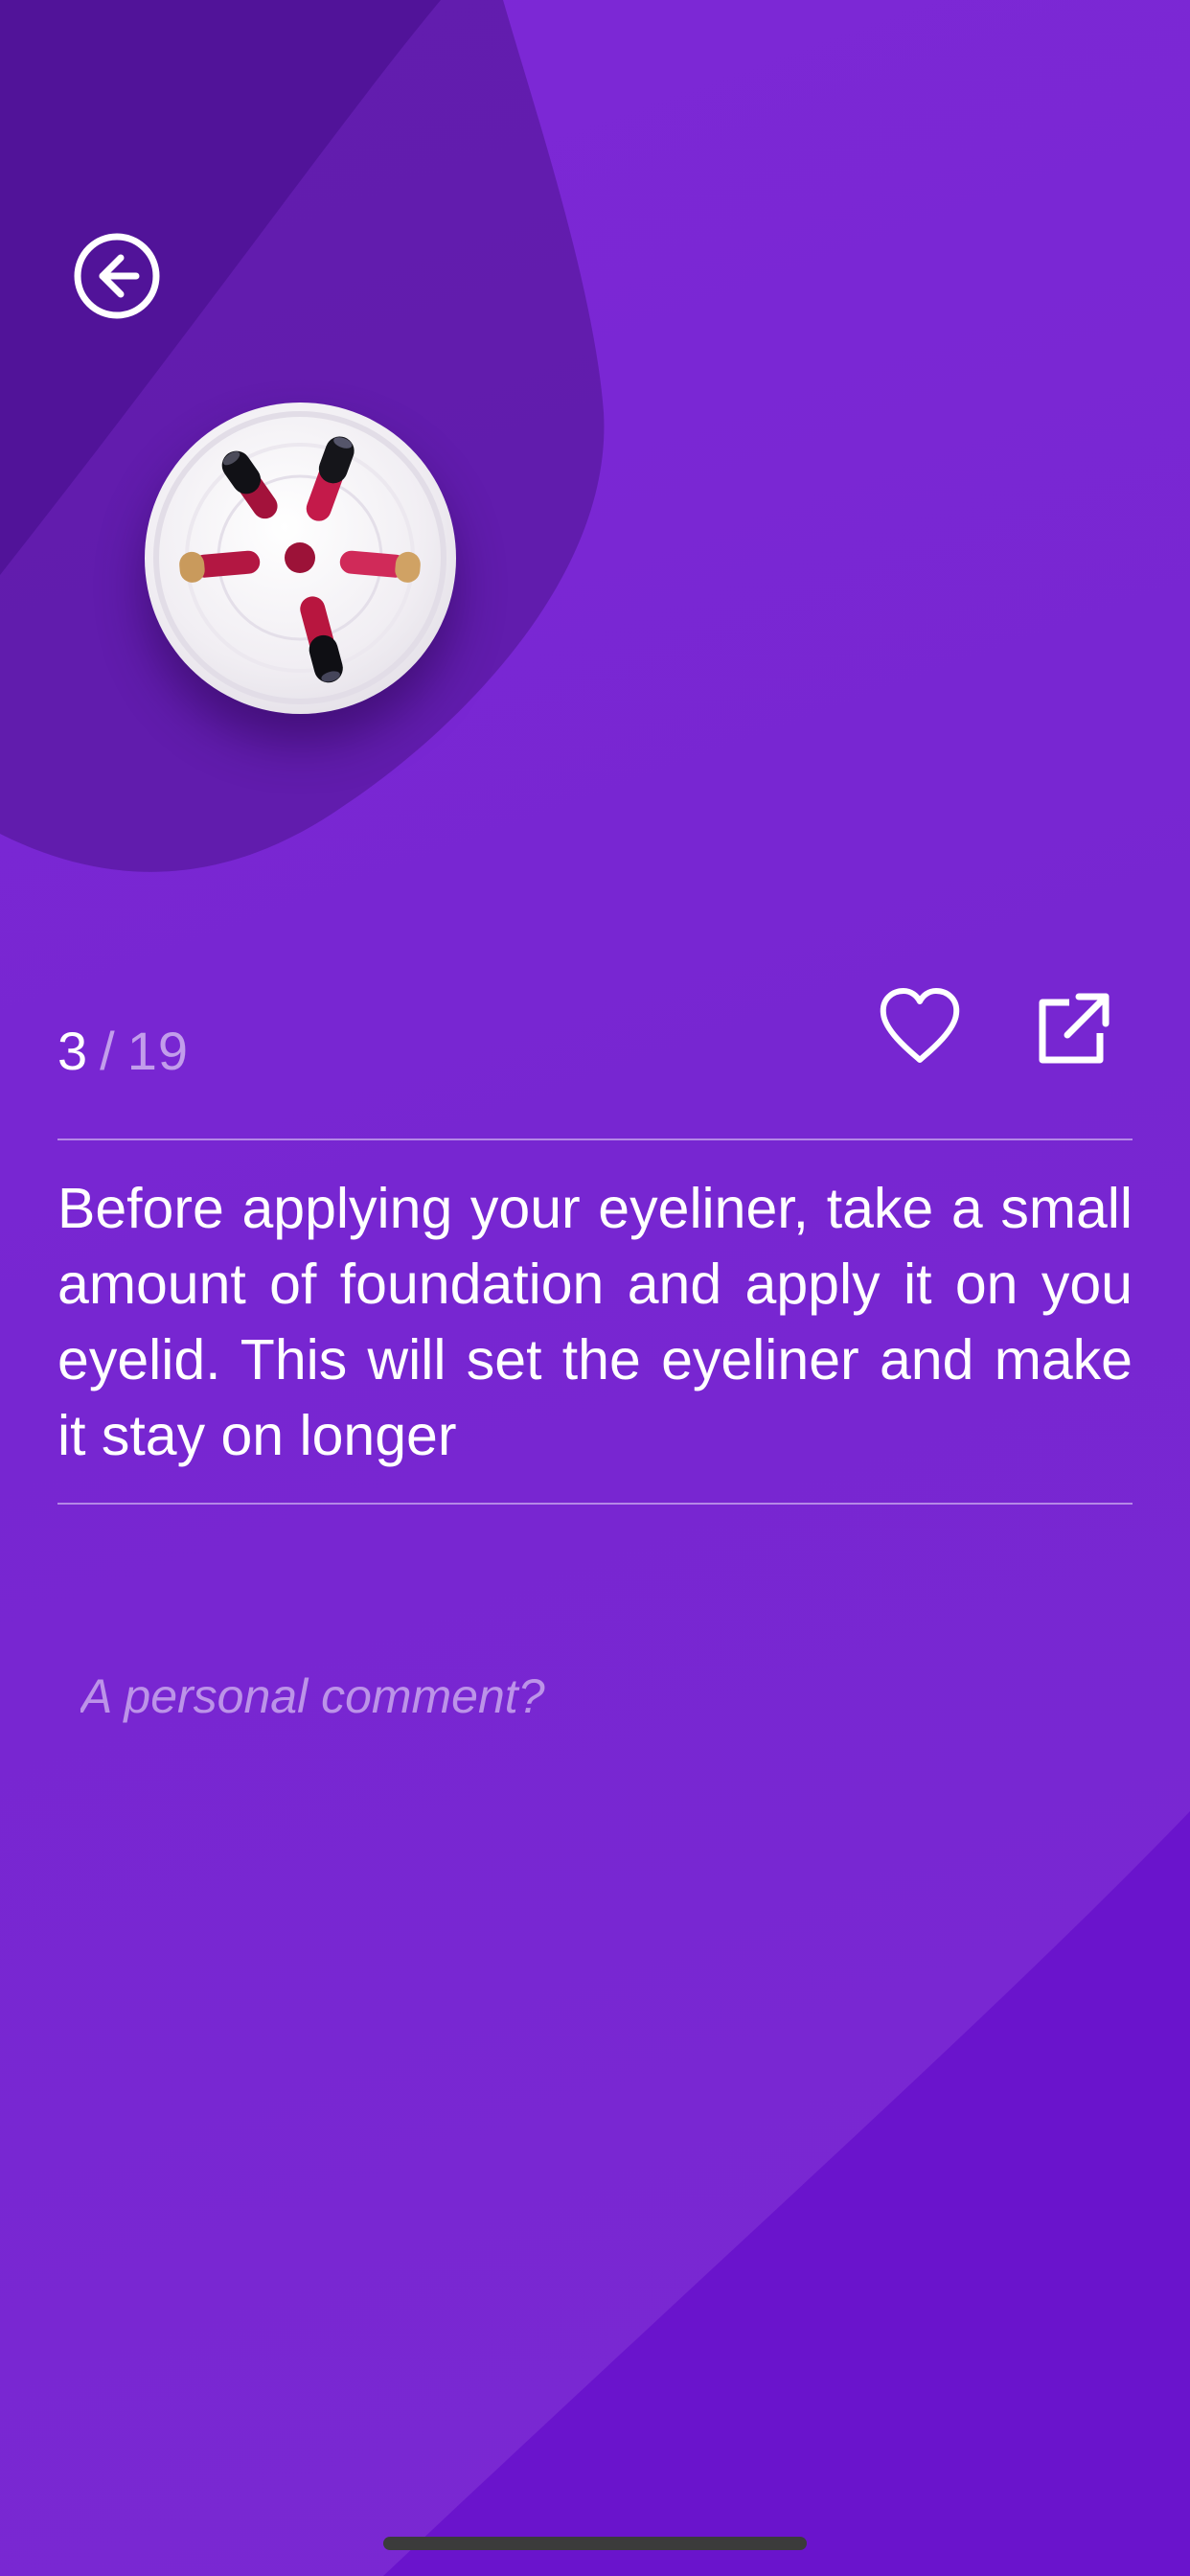  I want to click on back-button, so click(117, 276).